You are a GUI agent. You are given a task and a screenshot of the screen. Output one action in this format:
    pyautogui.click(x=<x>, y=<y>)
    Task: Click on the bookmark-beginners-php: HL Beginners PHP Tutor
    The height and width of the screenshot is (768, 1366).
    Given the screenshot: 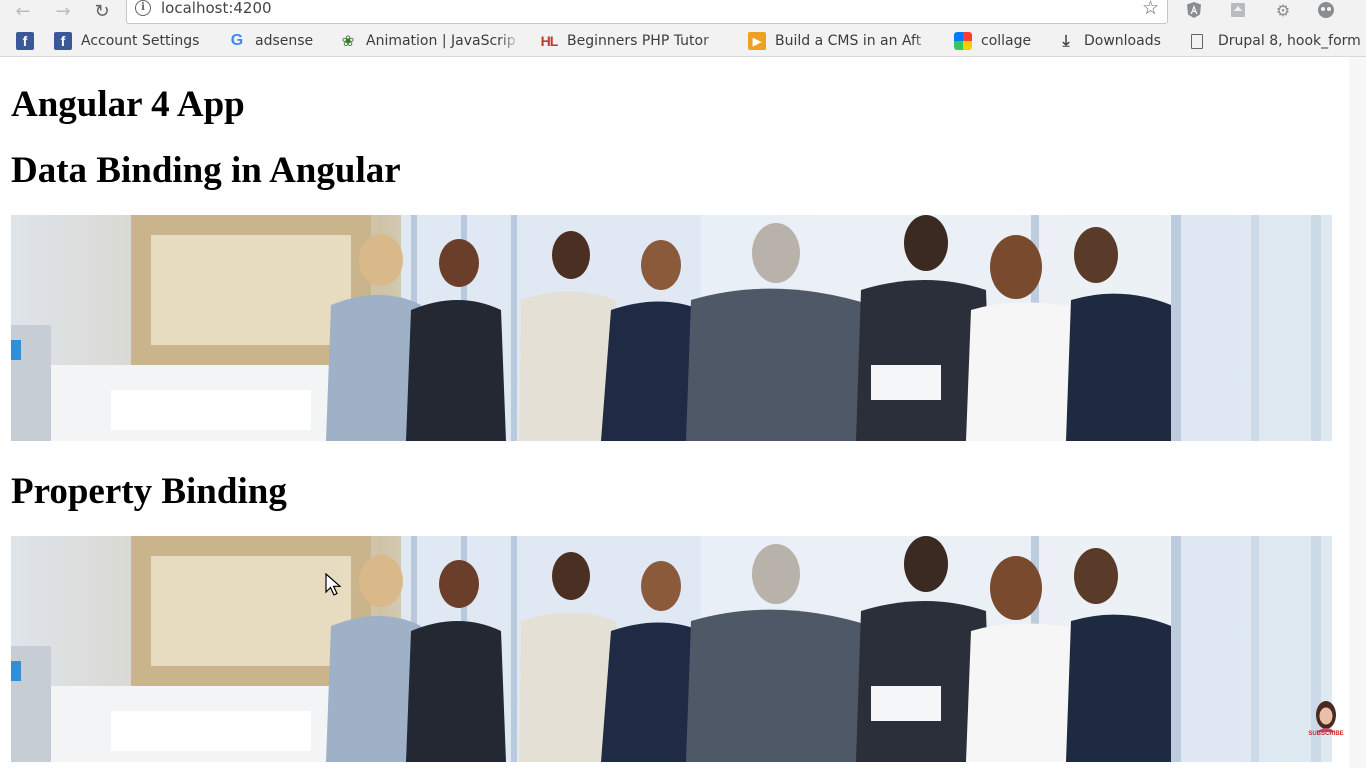 What is the action you would take?
    pyautogui.click(x=632, y=41)
    